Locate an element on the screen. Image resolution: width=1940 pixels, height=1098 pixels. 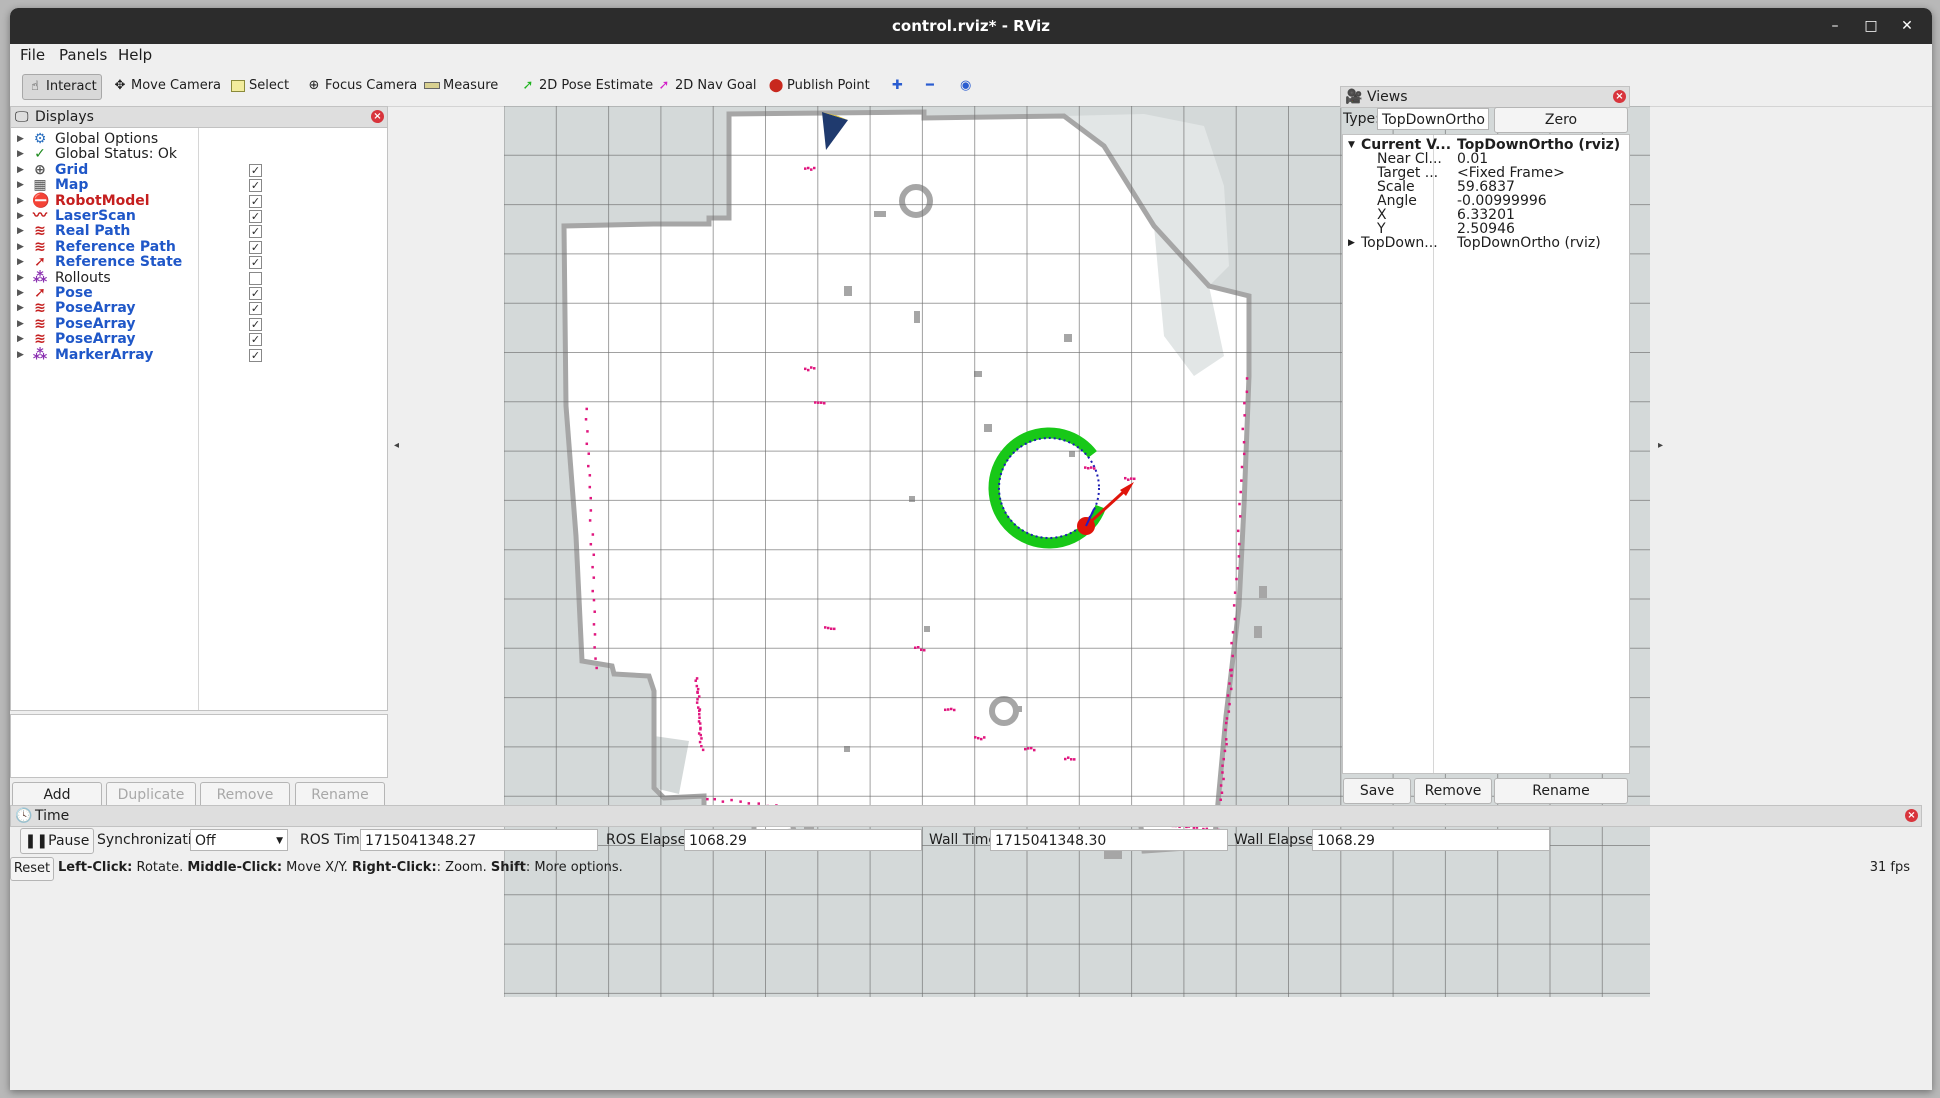
menu-help: Help is located at coordinates (135, 55).